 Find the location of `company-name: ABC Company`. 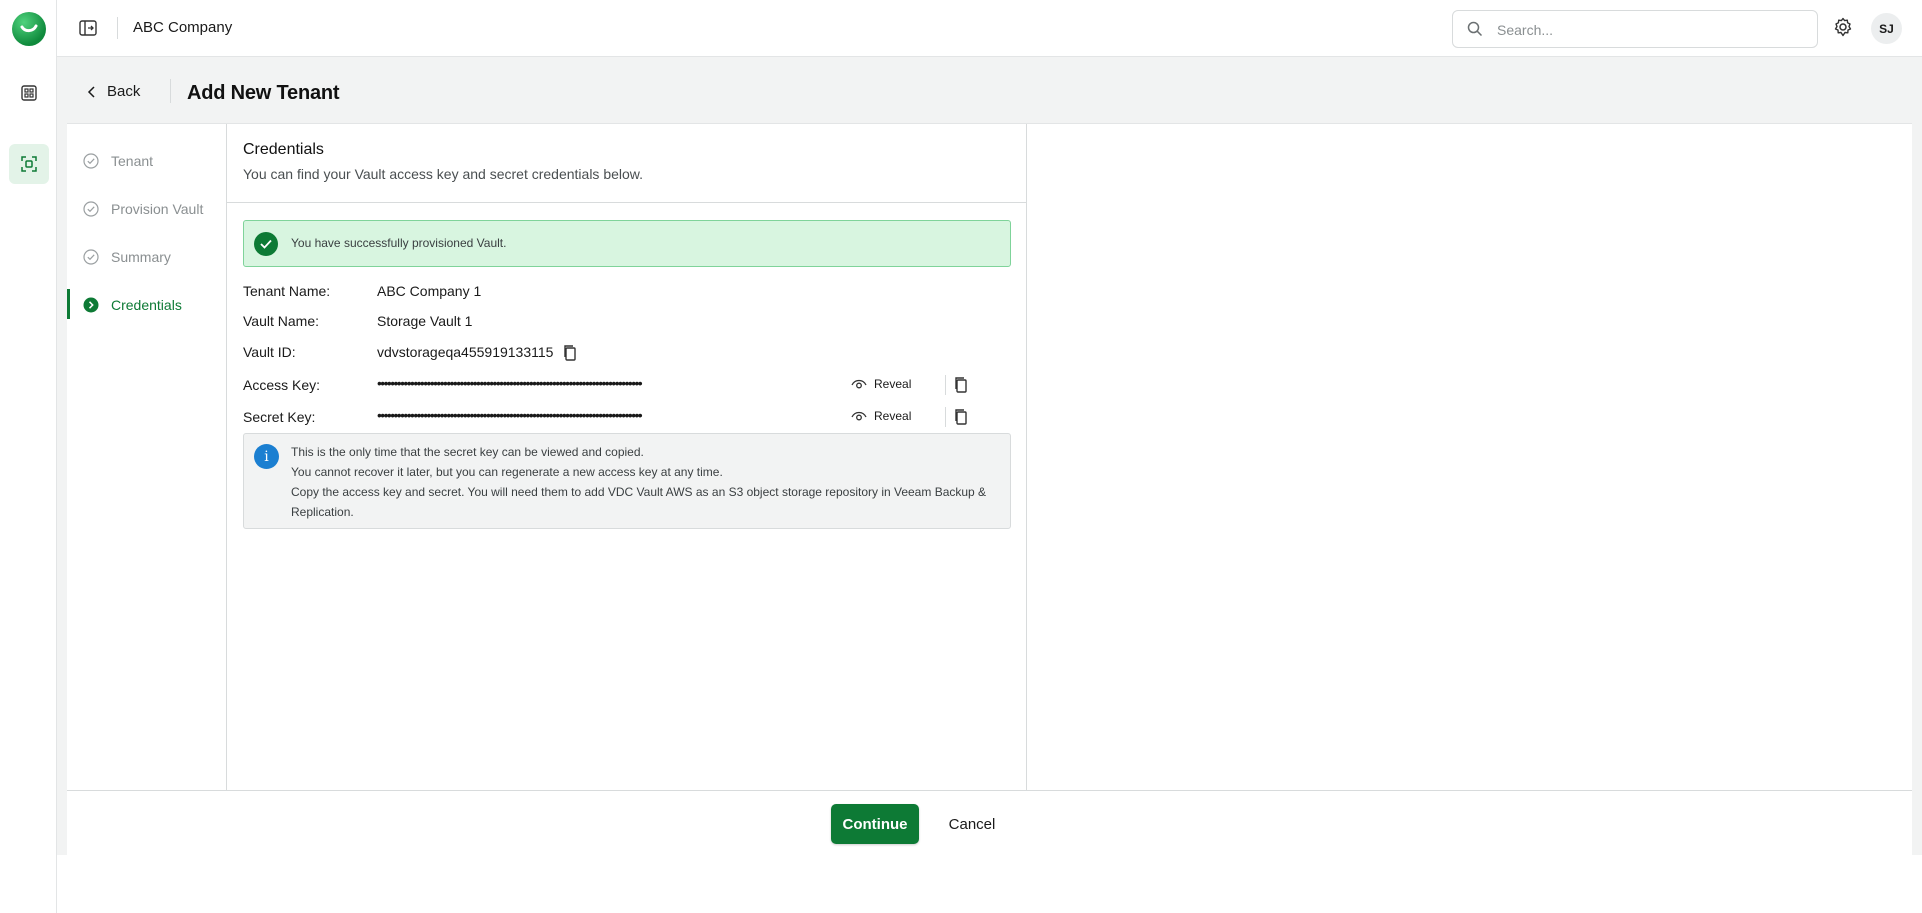

company-name: ABC Company is located at coordinates (183, 27).